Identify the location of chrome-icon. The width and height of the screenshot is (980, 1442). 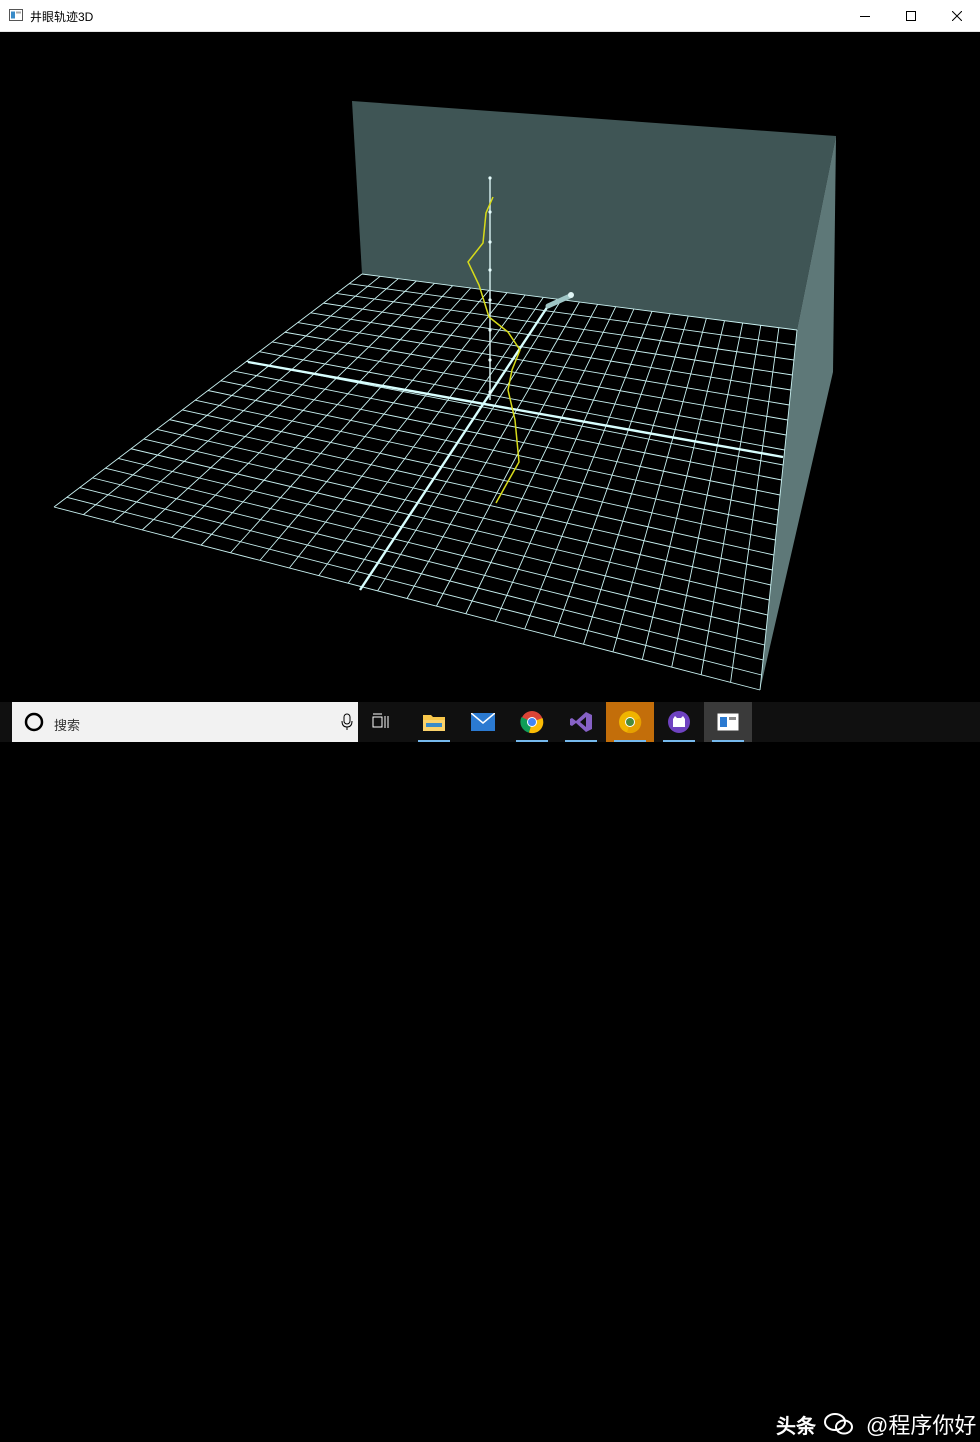
(532, 722).